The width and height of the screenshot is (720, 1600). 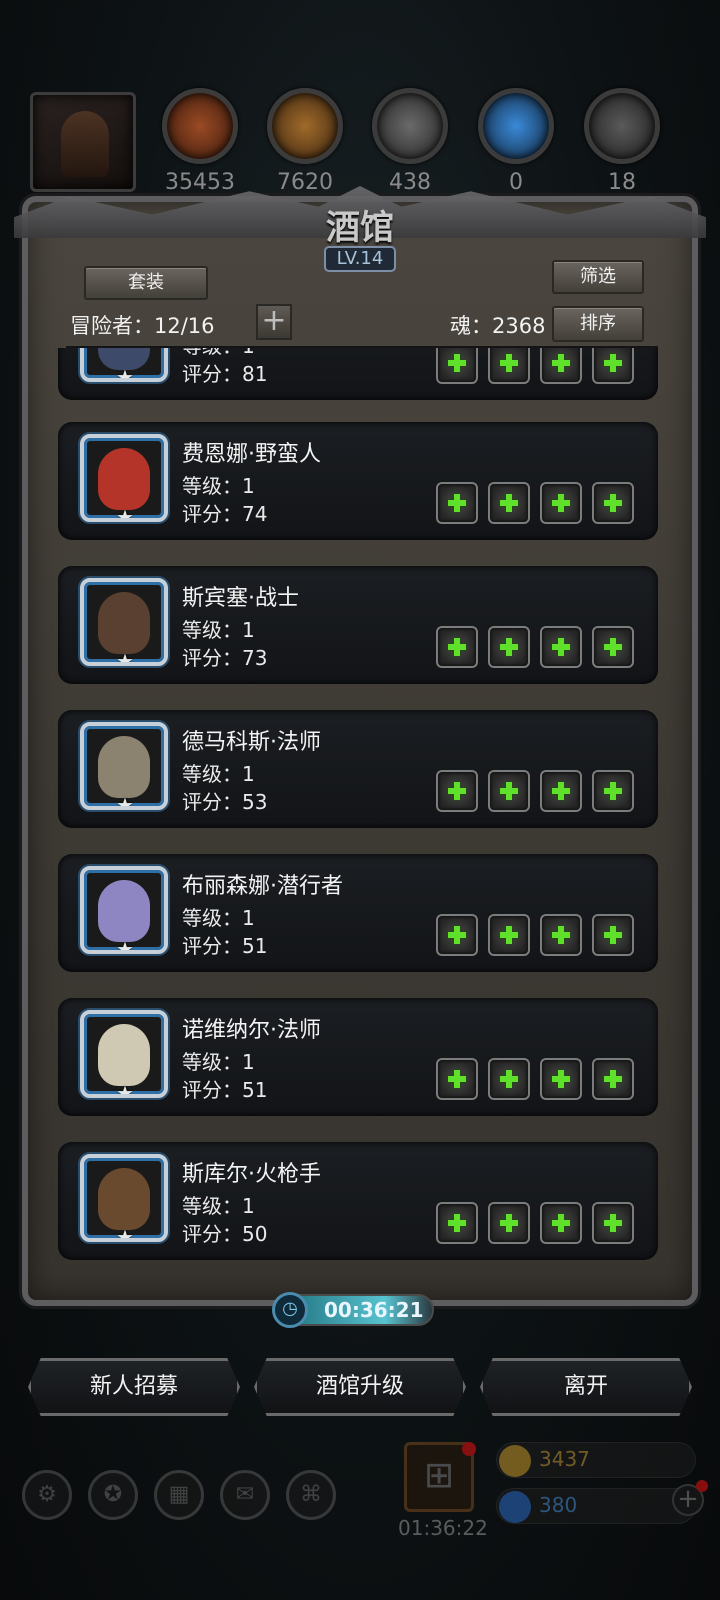 I want to click on adventurer-card: ★ 德马科斯·法师 等级：1 评分：53, so click(x=358, y=769).